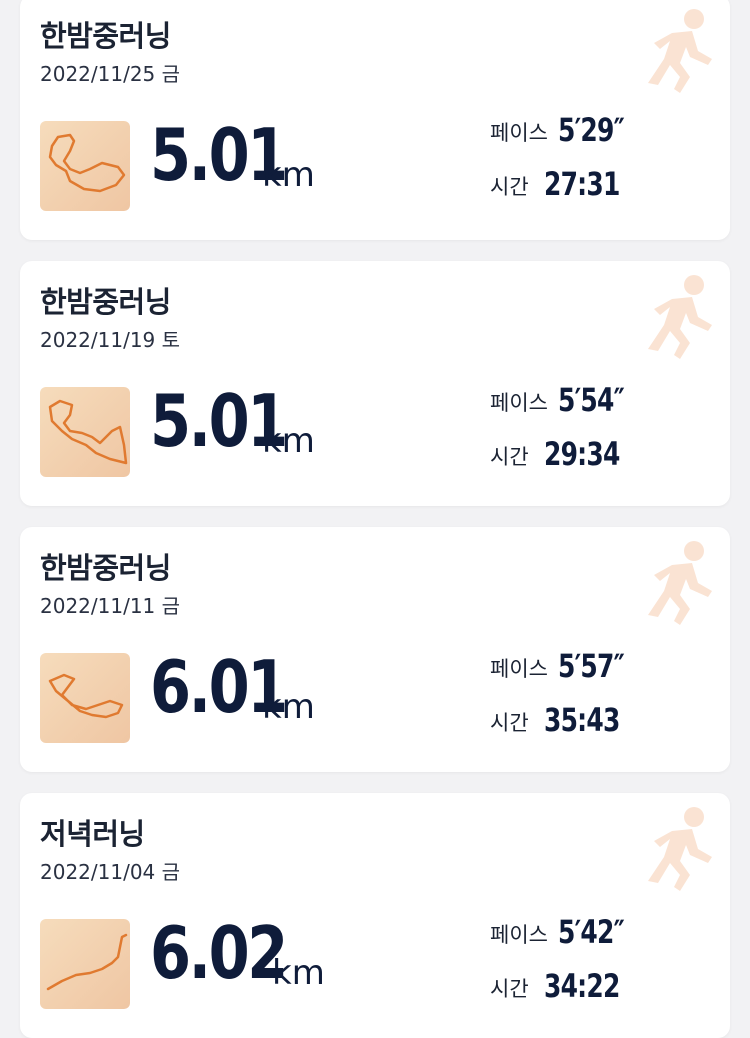  I want to click on pace-value: 5′42″, so click(591, 932).